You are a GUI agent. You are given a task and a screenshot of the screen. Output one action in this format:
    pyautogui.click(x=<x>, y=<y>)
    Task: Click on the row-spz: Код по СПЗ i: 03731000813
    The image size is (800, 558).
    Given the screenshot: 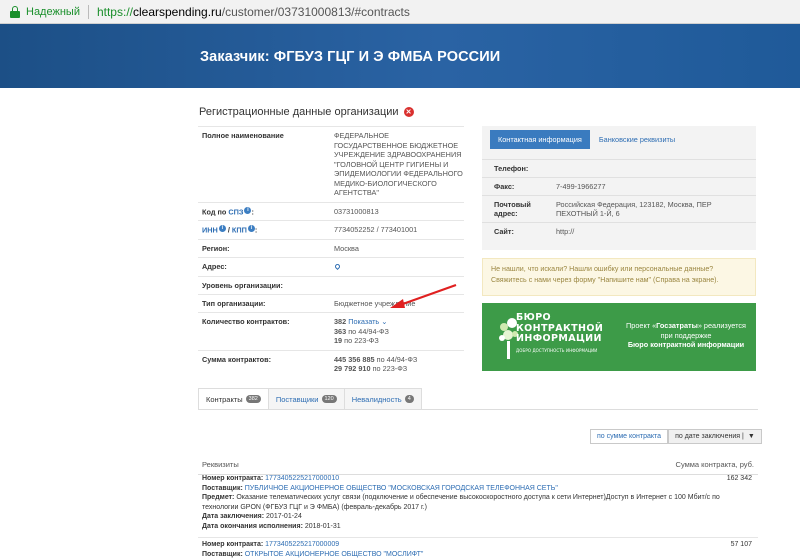 What is the action you would take?
    pyautogui.click(x=331, y=211)
    